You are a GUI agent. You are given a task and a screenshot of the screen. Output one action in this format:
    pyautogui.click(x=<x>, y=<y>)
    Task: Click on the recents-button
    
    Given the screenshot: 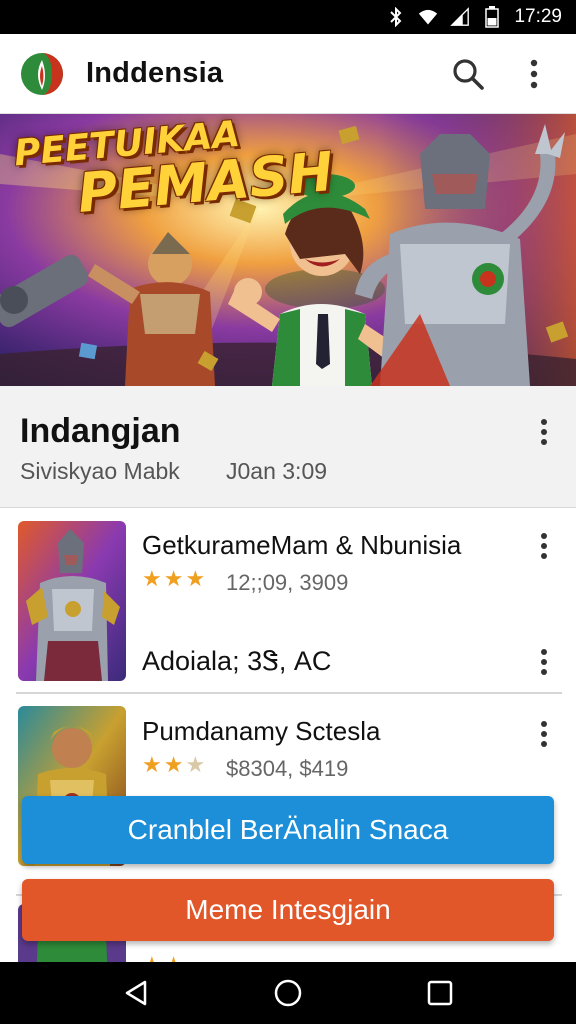 What is the action you would take?
    pyautogui.click(x=440, y=993)
    